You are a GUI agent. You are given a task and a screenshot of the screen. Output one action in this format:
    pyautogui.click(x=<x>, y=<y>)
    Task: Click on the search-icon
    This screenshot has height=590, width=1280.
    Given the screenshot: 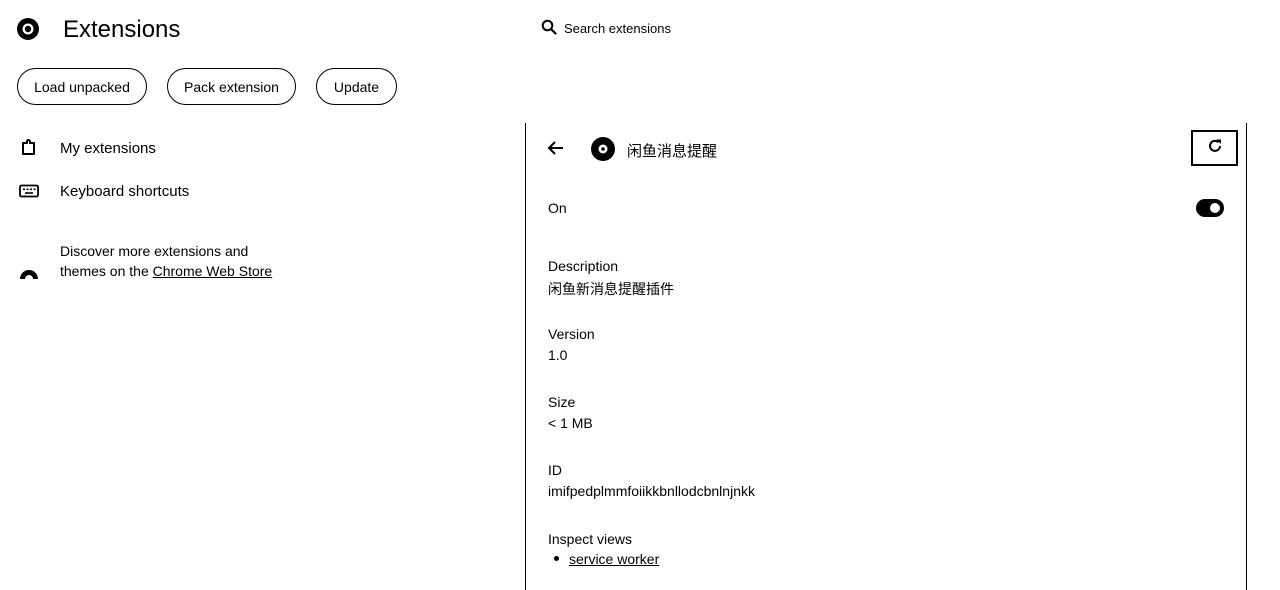 What is the action you would take?
    pyautogui.click(x=549, y=28)
    